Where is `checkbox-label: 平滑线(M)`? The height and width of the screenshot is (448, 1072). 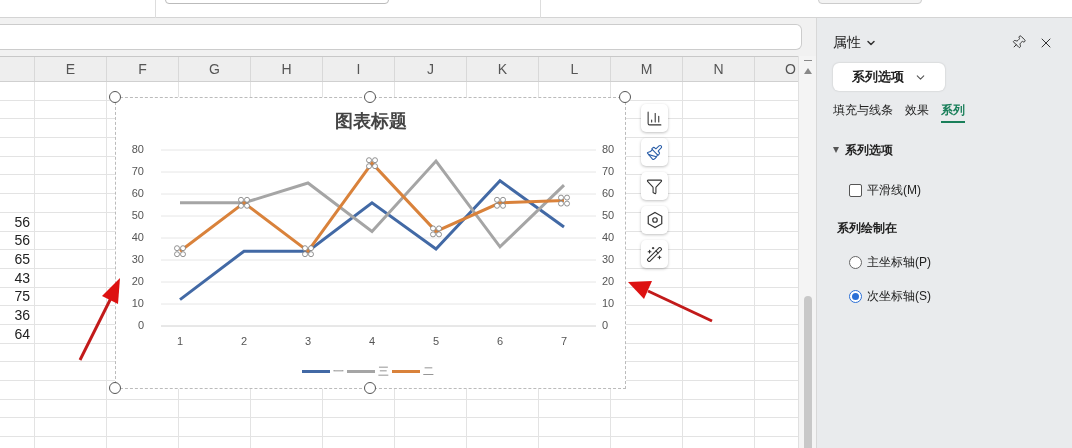
checkbox-label: 平滑线(M) is located at coordinates (894, 190).